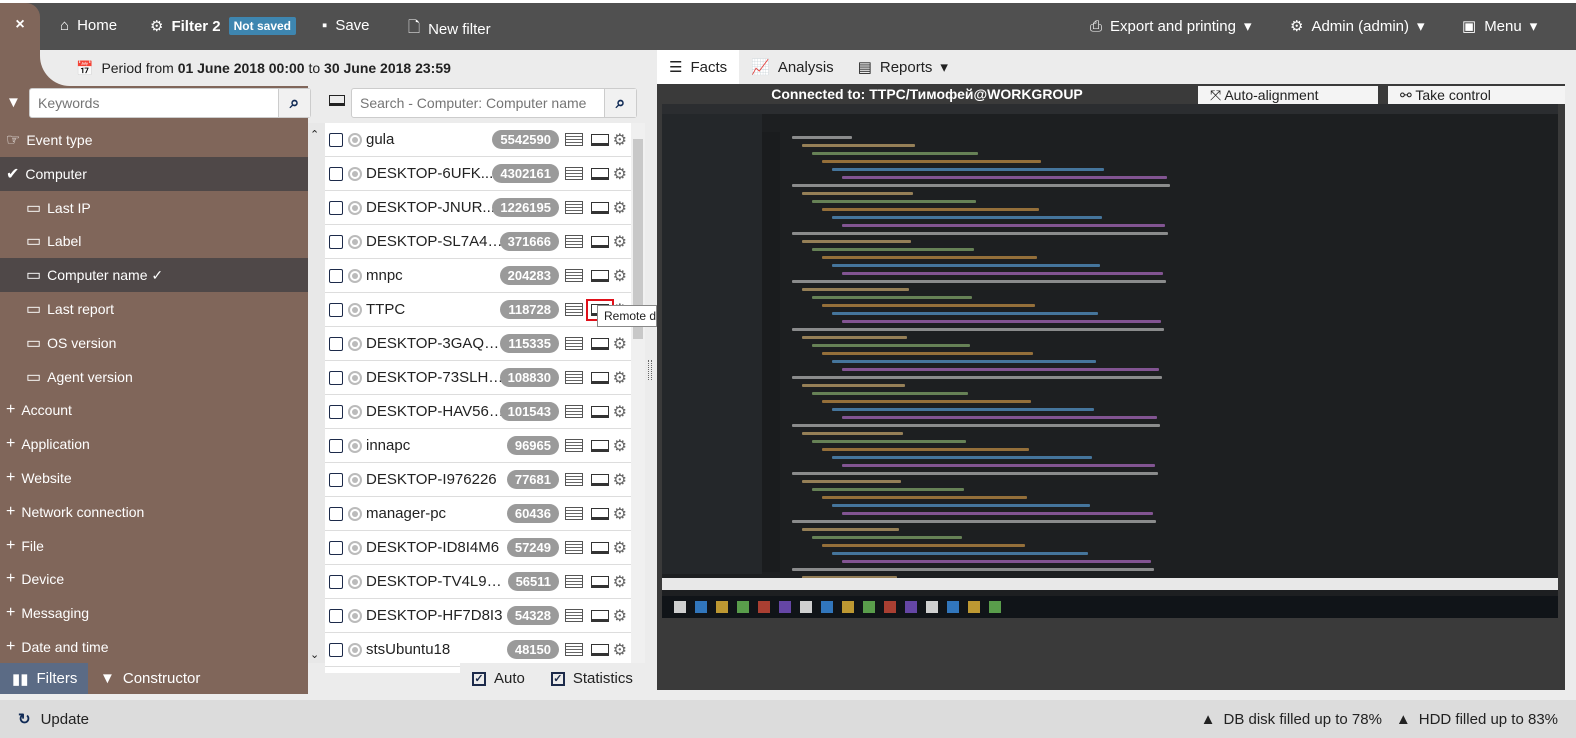  What do you see at coordinates (478, 582) in the screenshot?
I see `list-item: DESKTOP-TV4L9GC 56511 ⚙` at bounding box center [478, 582].